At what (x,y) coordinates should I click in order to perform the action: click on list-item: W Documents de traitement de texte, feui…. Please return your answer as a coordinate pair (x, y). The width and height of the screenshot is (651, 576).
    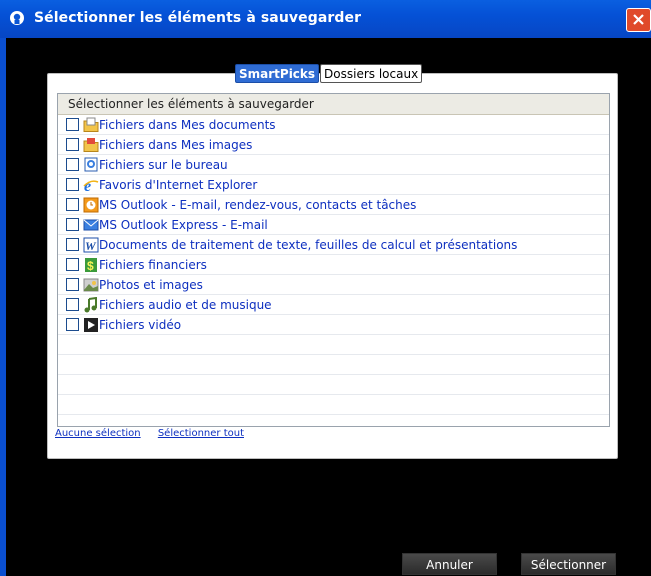
    Looking at the image, I should click on (333, 245).